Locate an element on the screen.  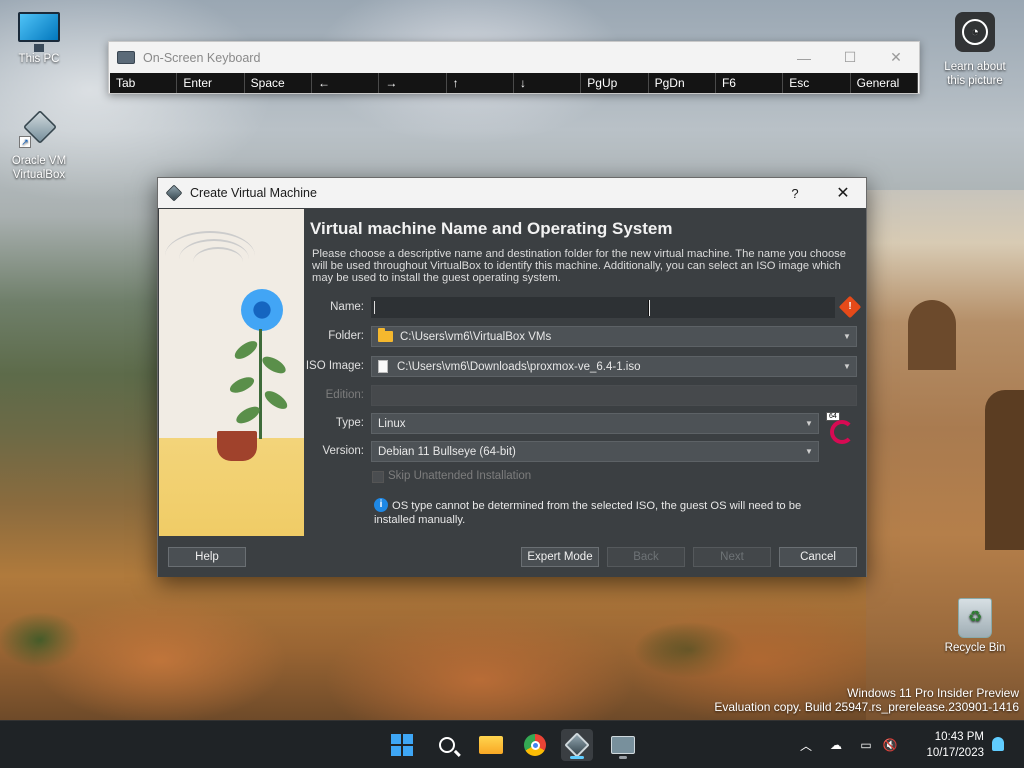
taskbar-file-explorer is located at coordinates (491, 745).